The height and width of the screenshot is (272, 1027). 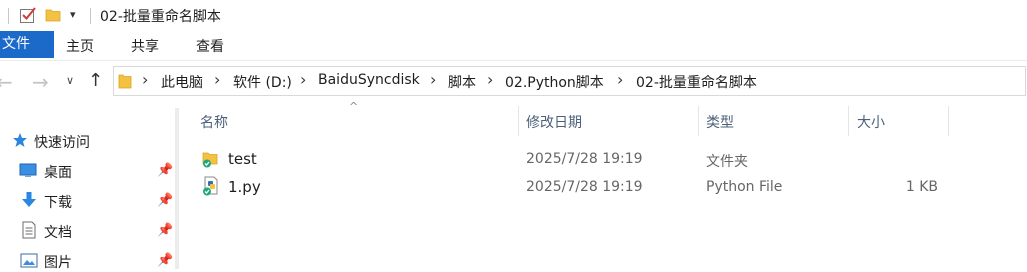 I want to click on nav-quick-access: 快速访问, so click(x=62, y=142).